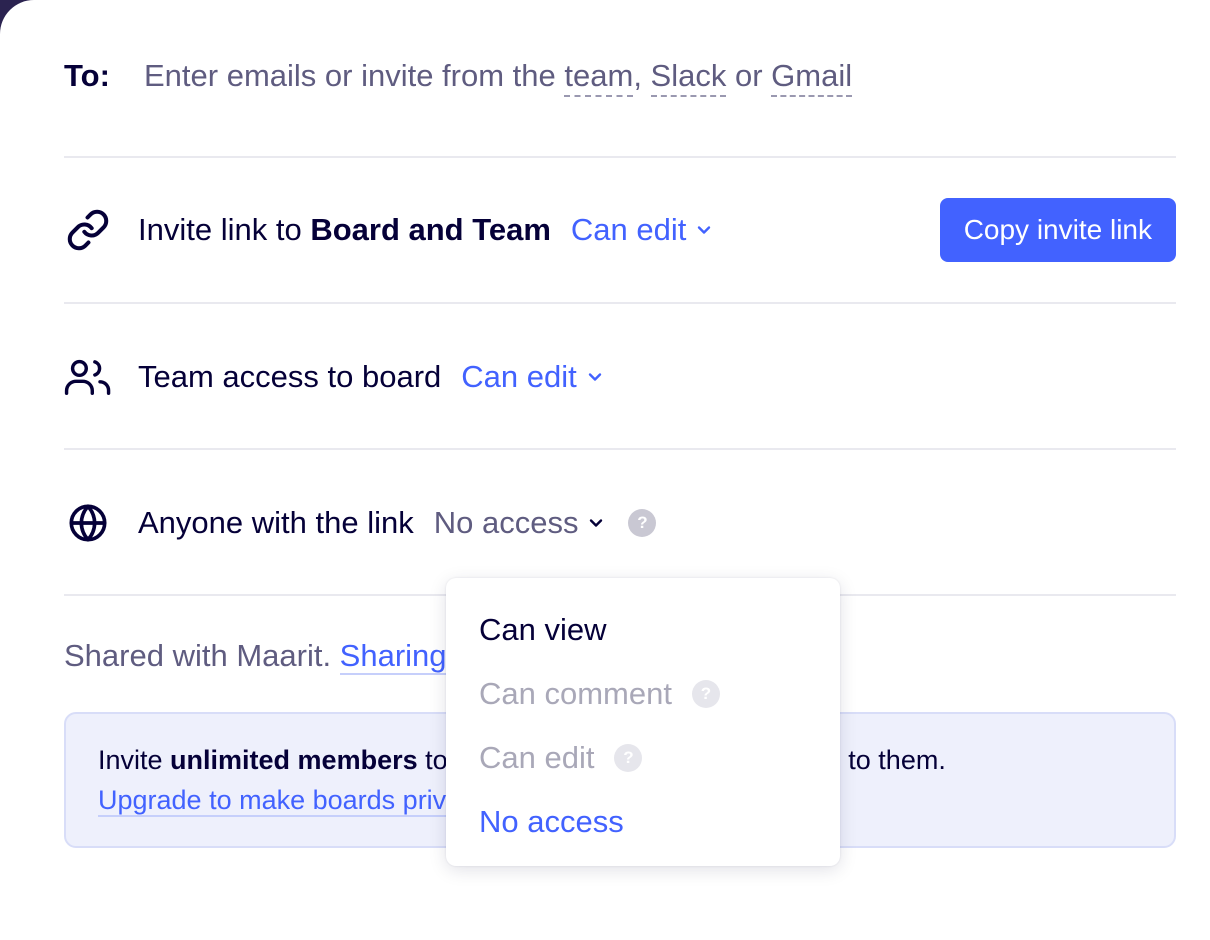  Describe the element at coordinates (506, 522) in the screenshot. I see `anyone-permission-label: No access` at that location.